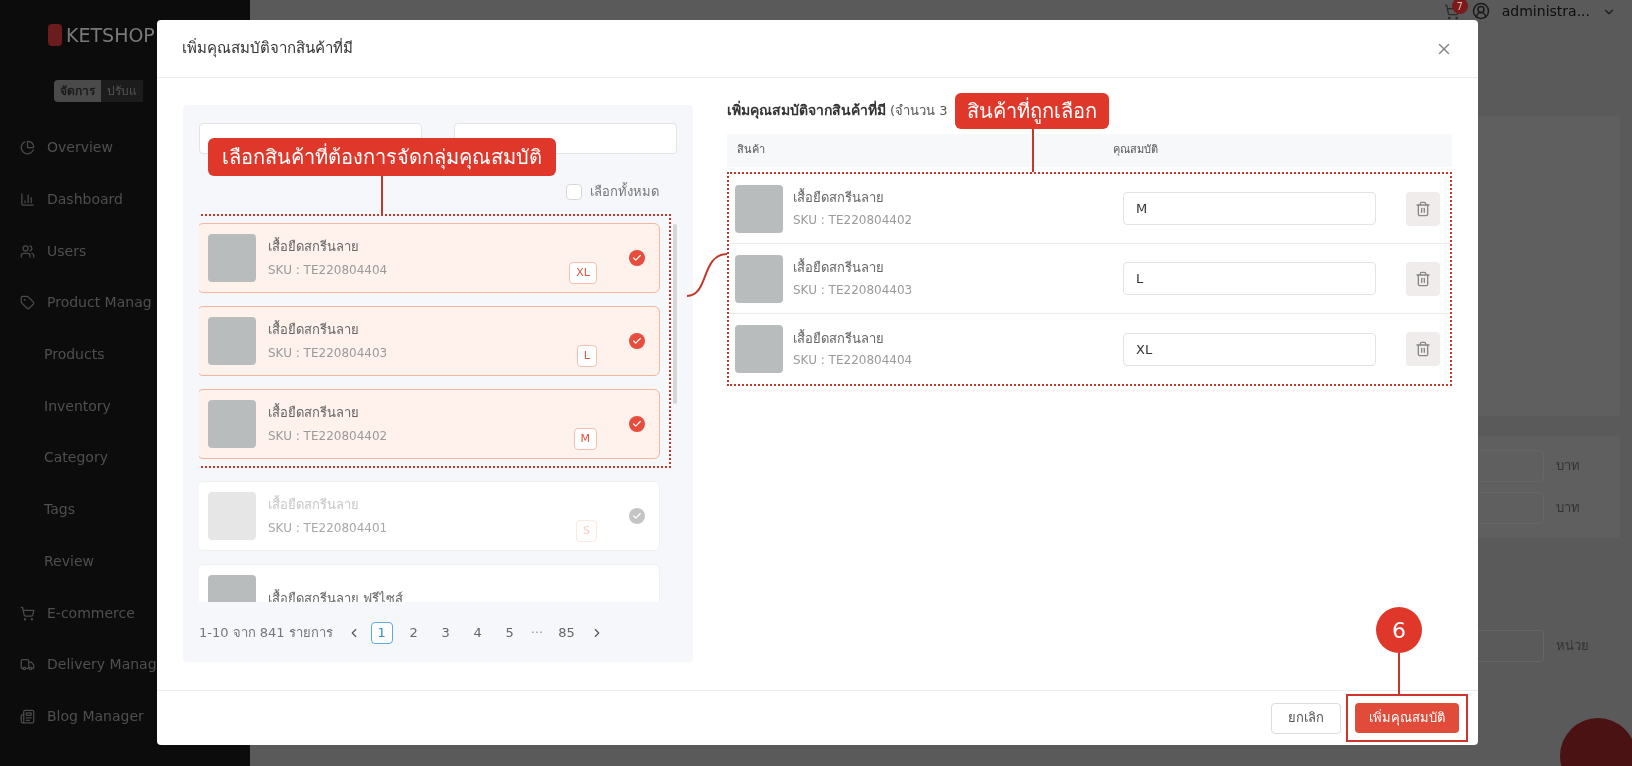 The width and height of the screenshot is (1632, 766). What do you see at coordinates (382, 157) in the screenshot?
I see `callout-label: เลือกสินค้าที่ต้องการจัดกลุ่มคุณสมบัติ` at bounding box center [382, 157].